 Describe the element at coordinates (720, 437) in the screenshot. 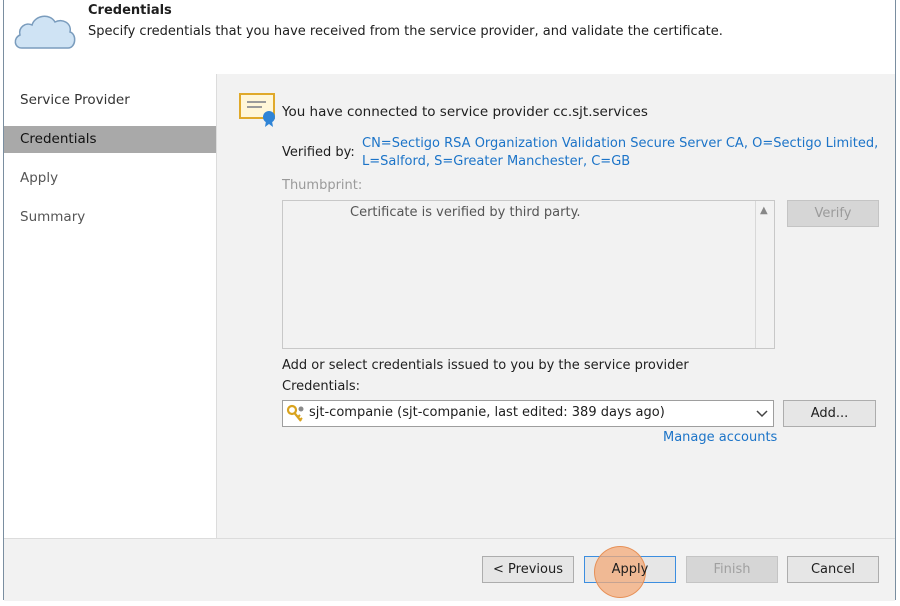

I see `manage-accounts-link: Manage accounts` at that location.